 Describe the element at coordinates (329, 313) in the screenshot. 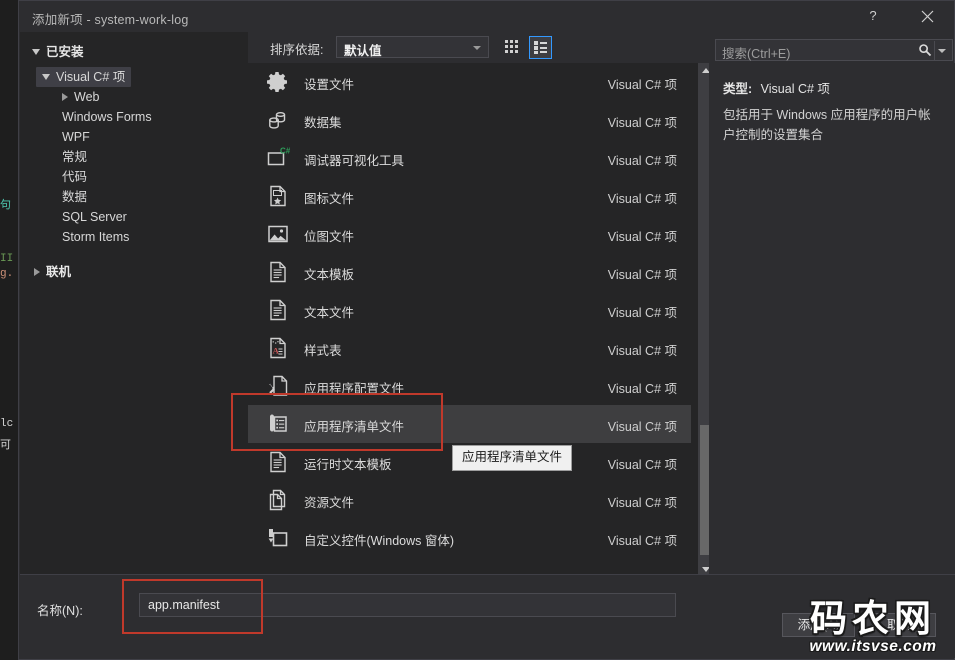

I see `list-item-name: 文本文件` at that location.